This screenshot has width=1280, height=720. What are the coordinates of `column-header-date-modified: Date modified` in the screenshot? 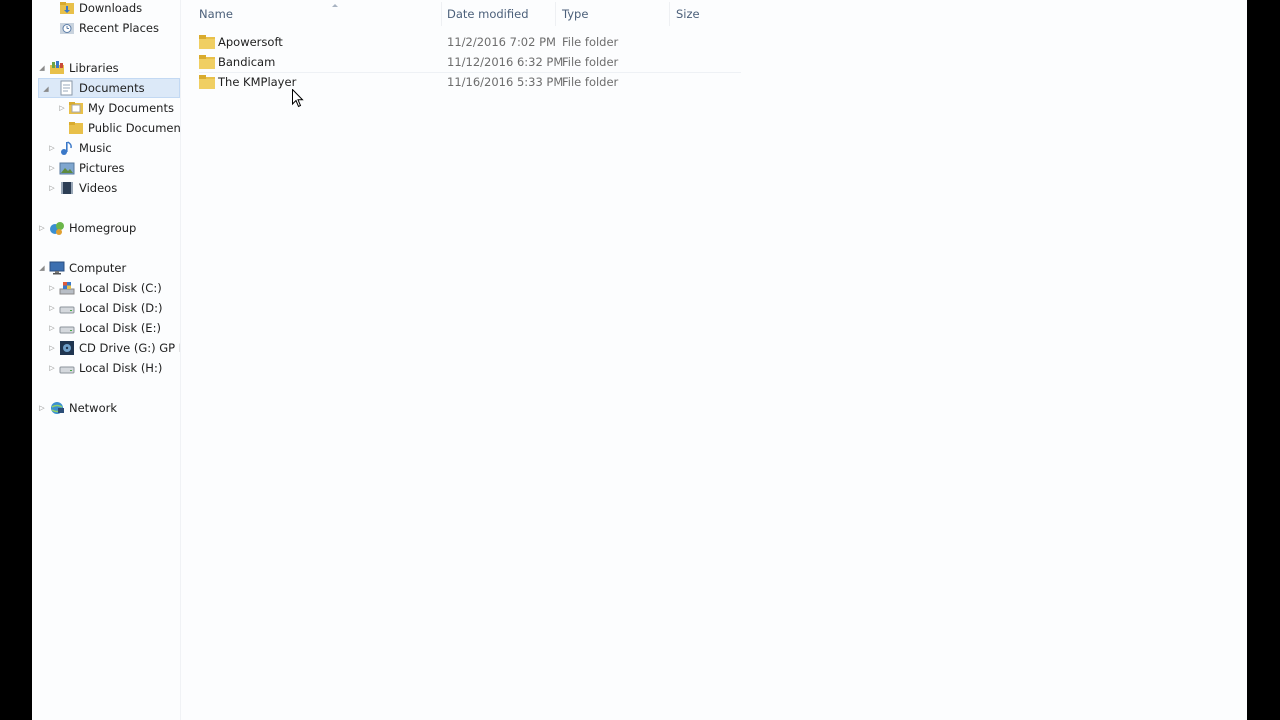 It's located at (501, 14).